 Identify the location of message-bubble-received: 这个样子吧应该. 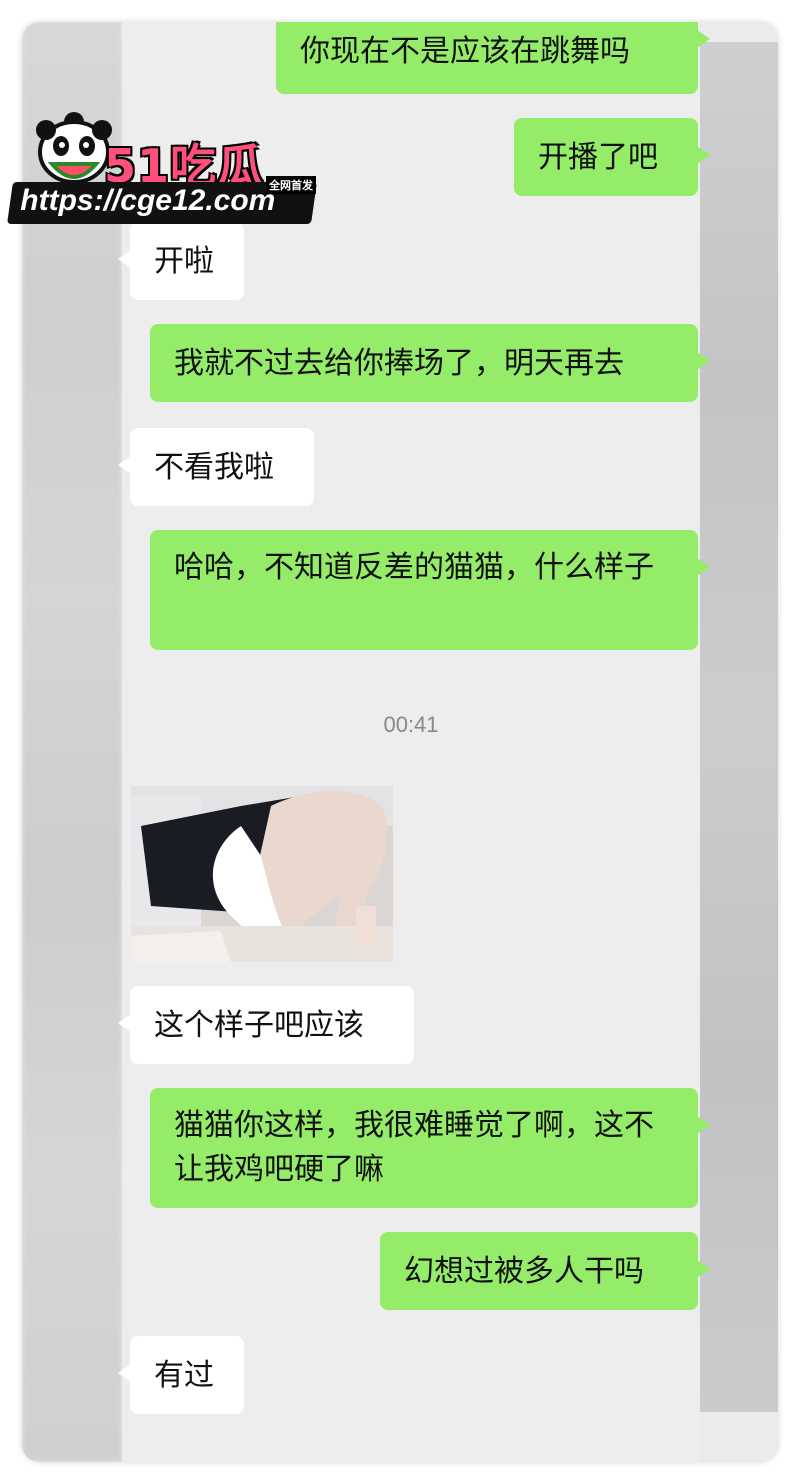
(266, 1025).